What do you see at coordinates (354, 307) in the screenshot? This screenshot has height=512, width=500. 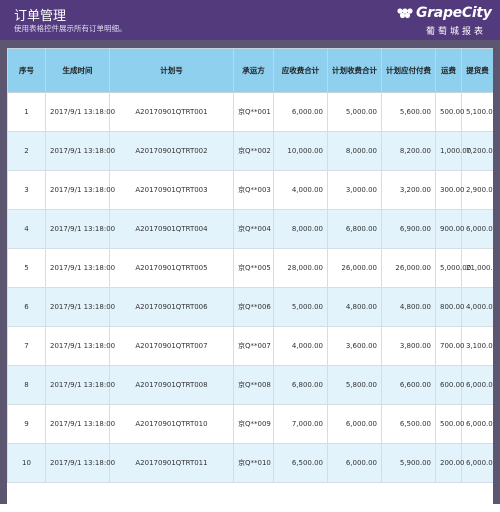 I see `plan-charge-total-cell: 4,800.00` at bounding box center [354, 307].